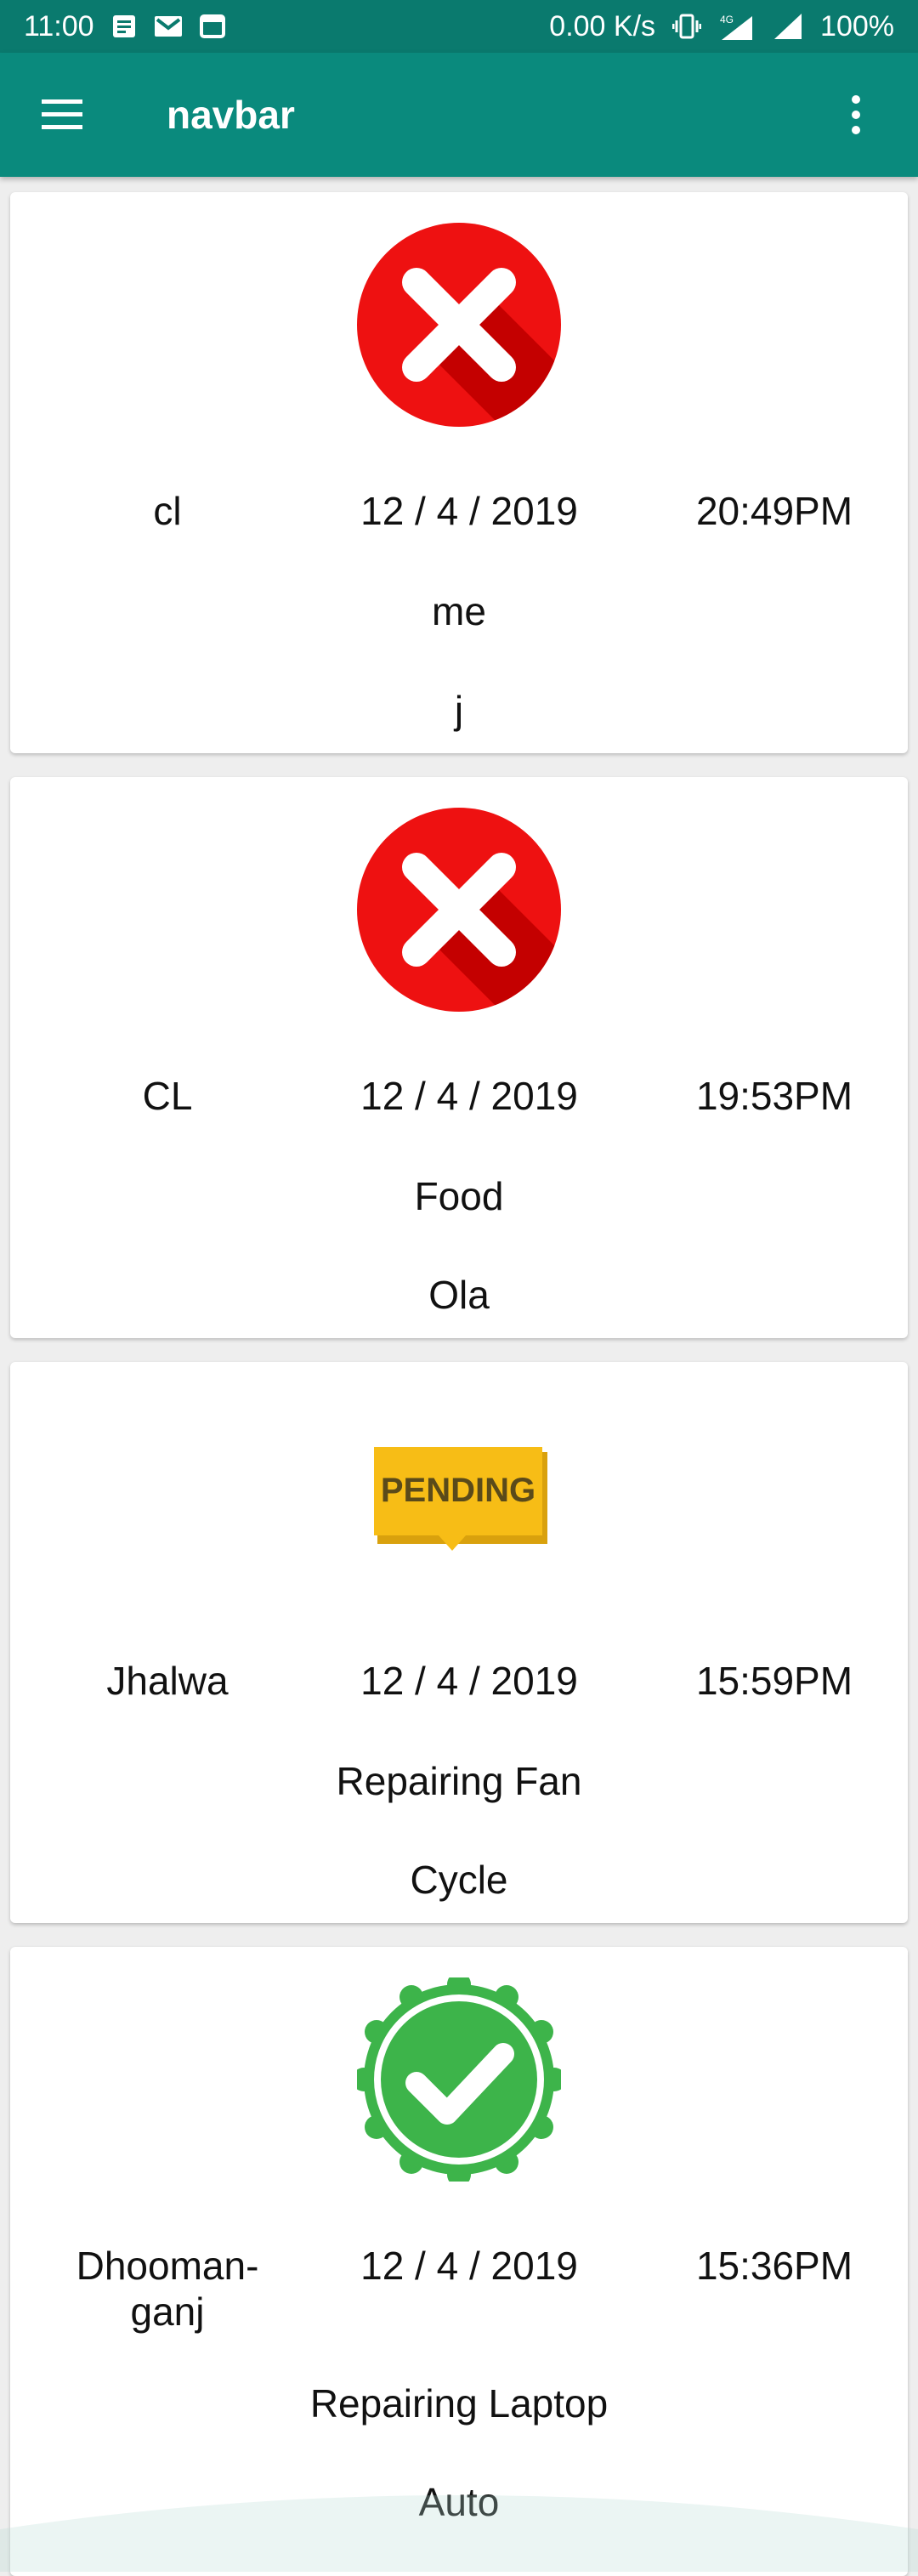  What do you see at coordinates (774, 511) in the screenshot?
I see `request-time: 20:49PM` at bounding box center [774, 511].